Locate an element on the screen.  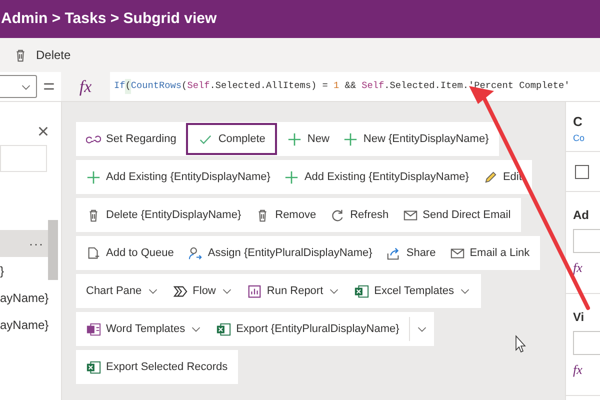
command-button: New {EntityDisplayName} is located at coordinates (416, 139).